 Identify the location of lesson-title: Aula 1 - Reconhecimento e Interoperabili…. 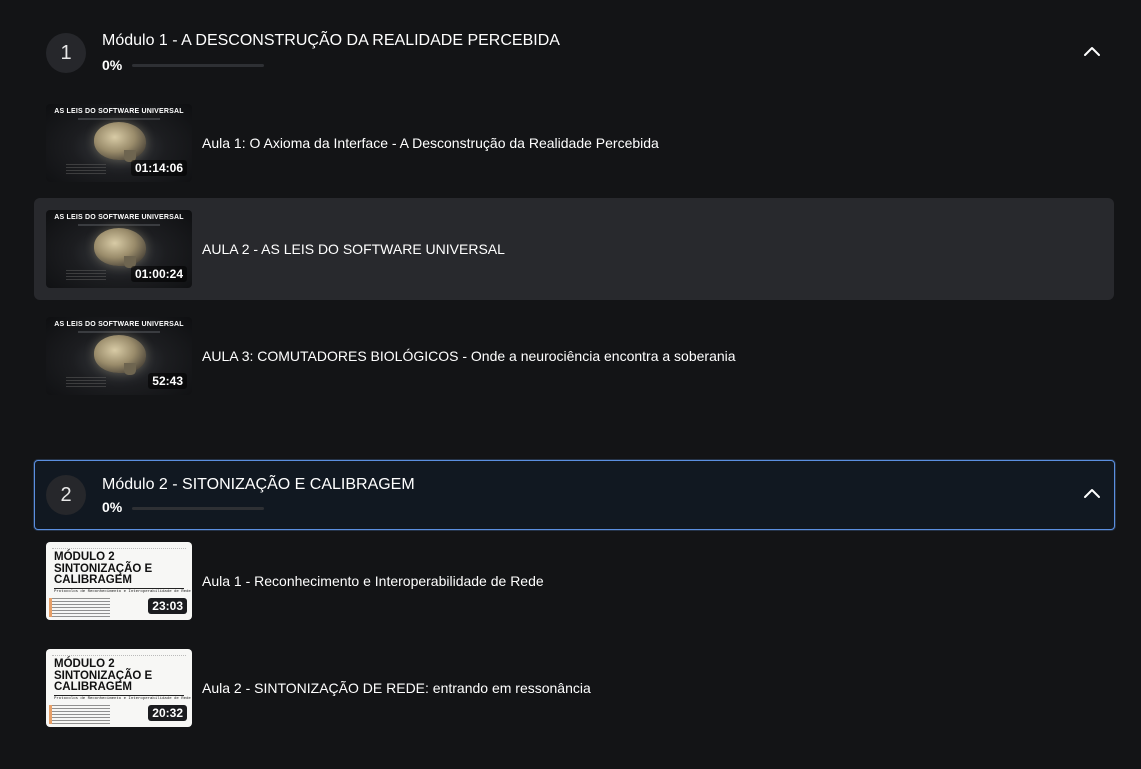
(373, 581).